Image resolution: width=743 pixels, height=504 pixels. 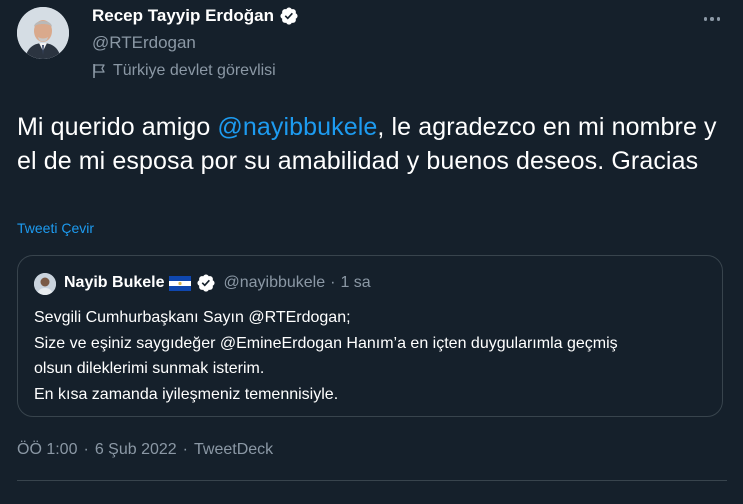 I want to click on avatar-portrait-icon, so click(x=43, y=33).